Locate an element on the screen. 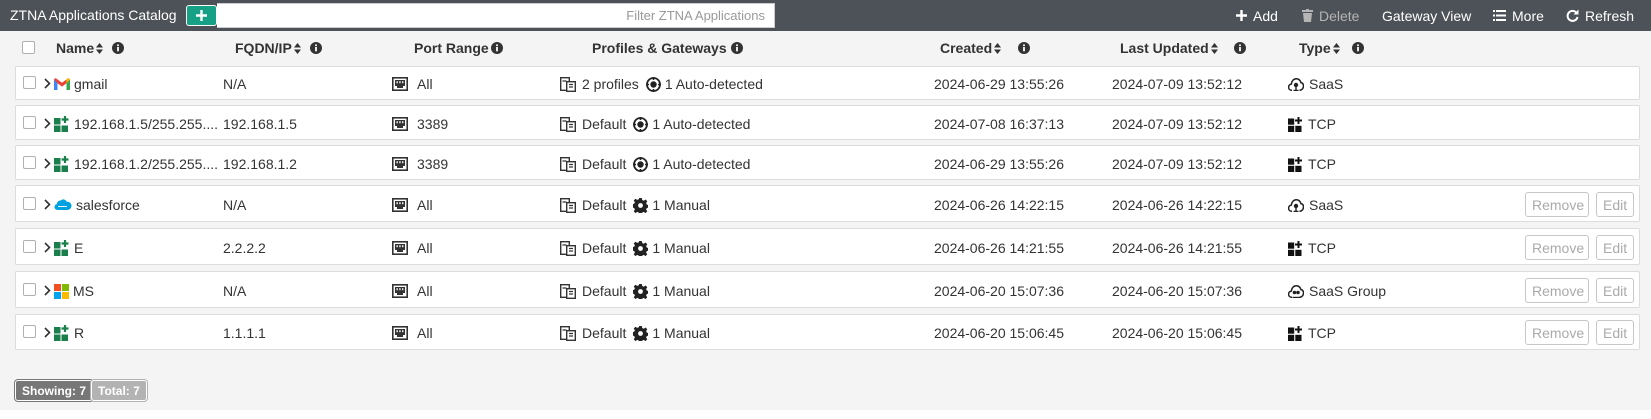  created-value: 2024-06-26 14:21:55 is located at coordinates (999, 248).